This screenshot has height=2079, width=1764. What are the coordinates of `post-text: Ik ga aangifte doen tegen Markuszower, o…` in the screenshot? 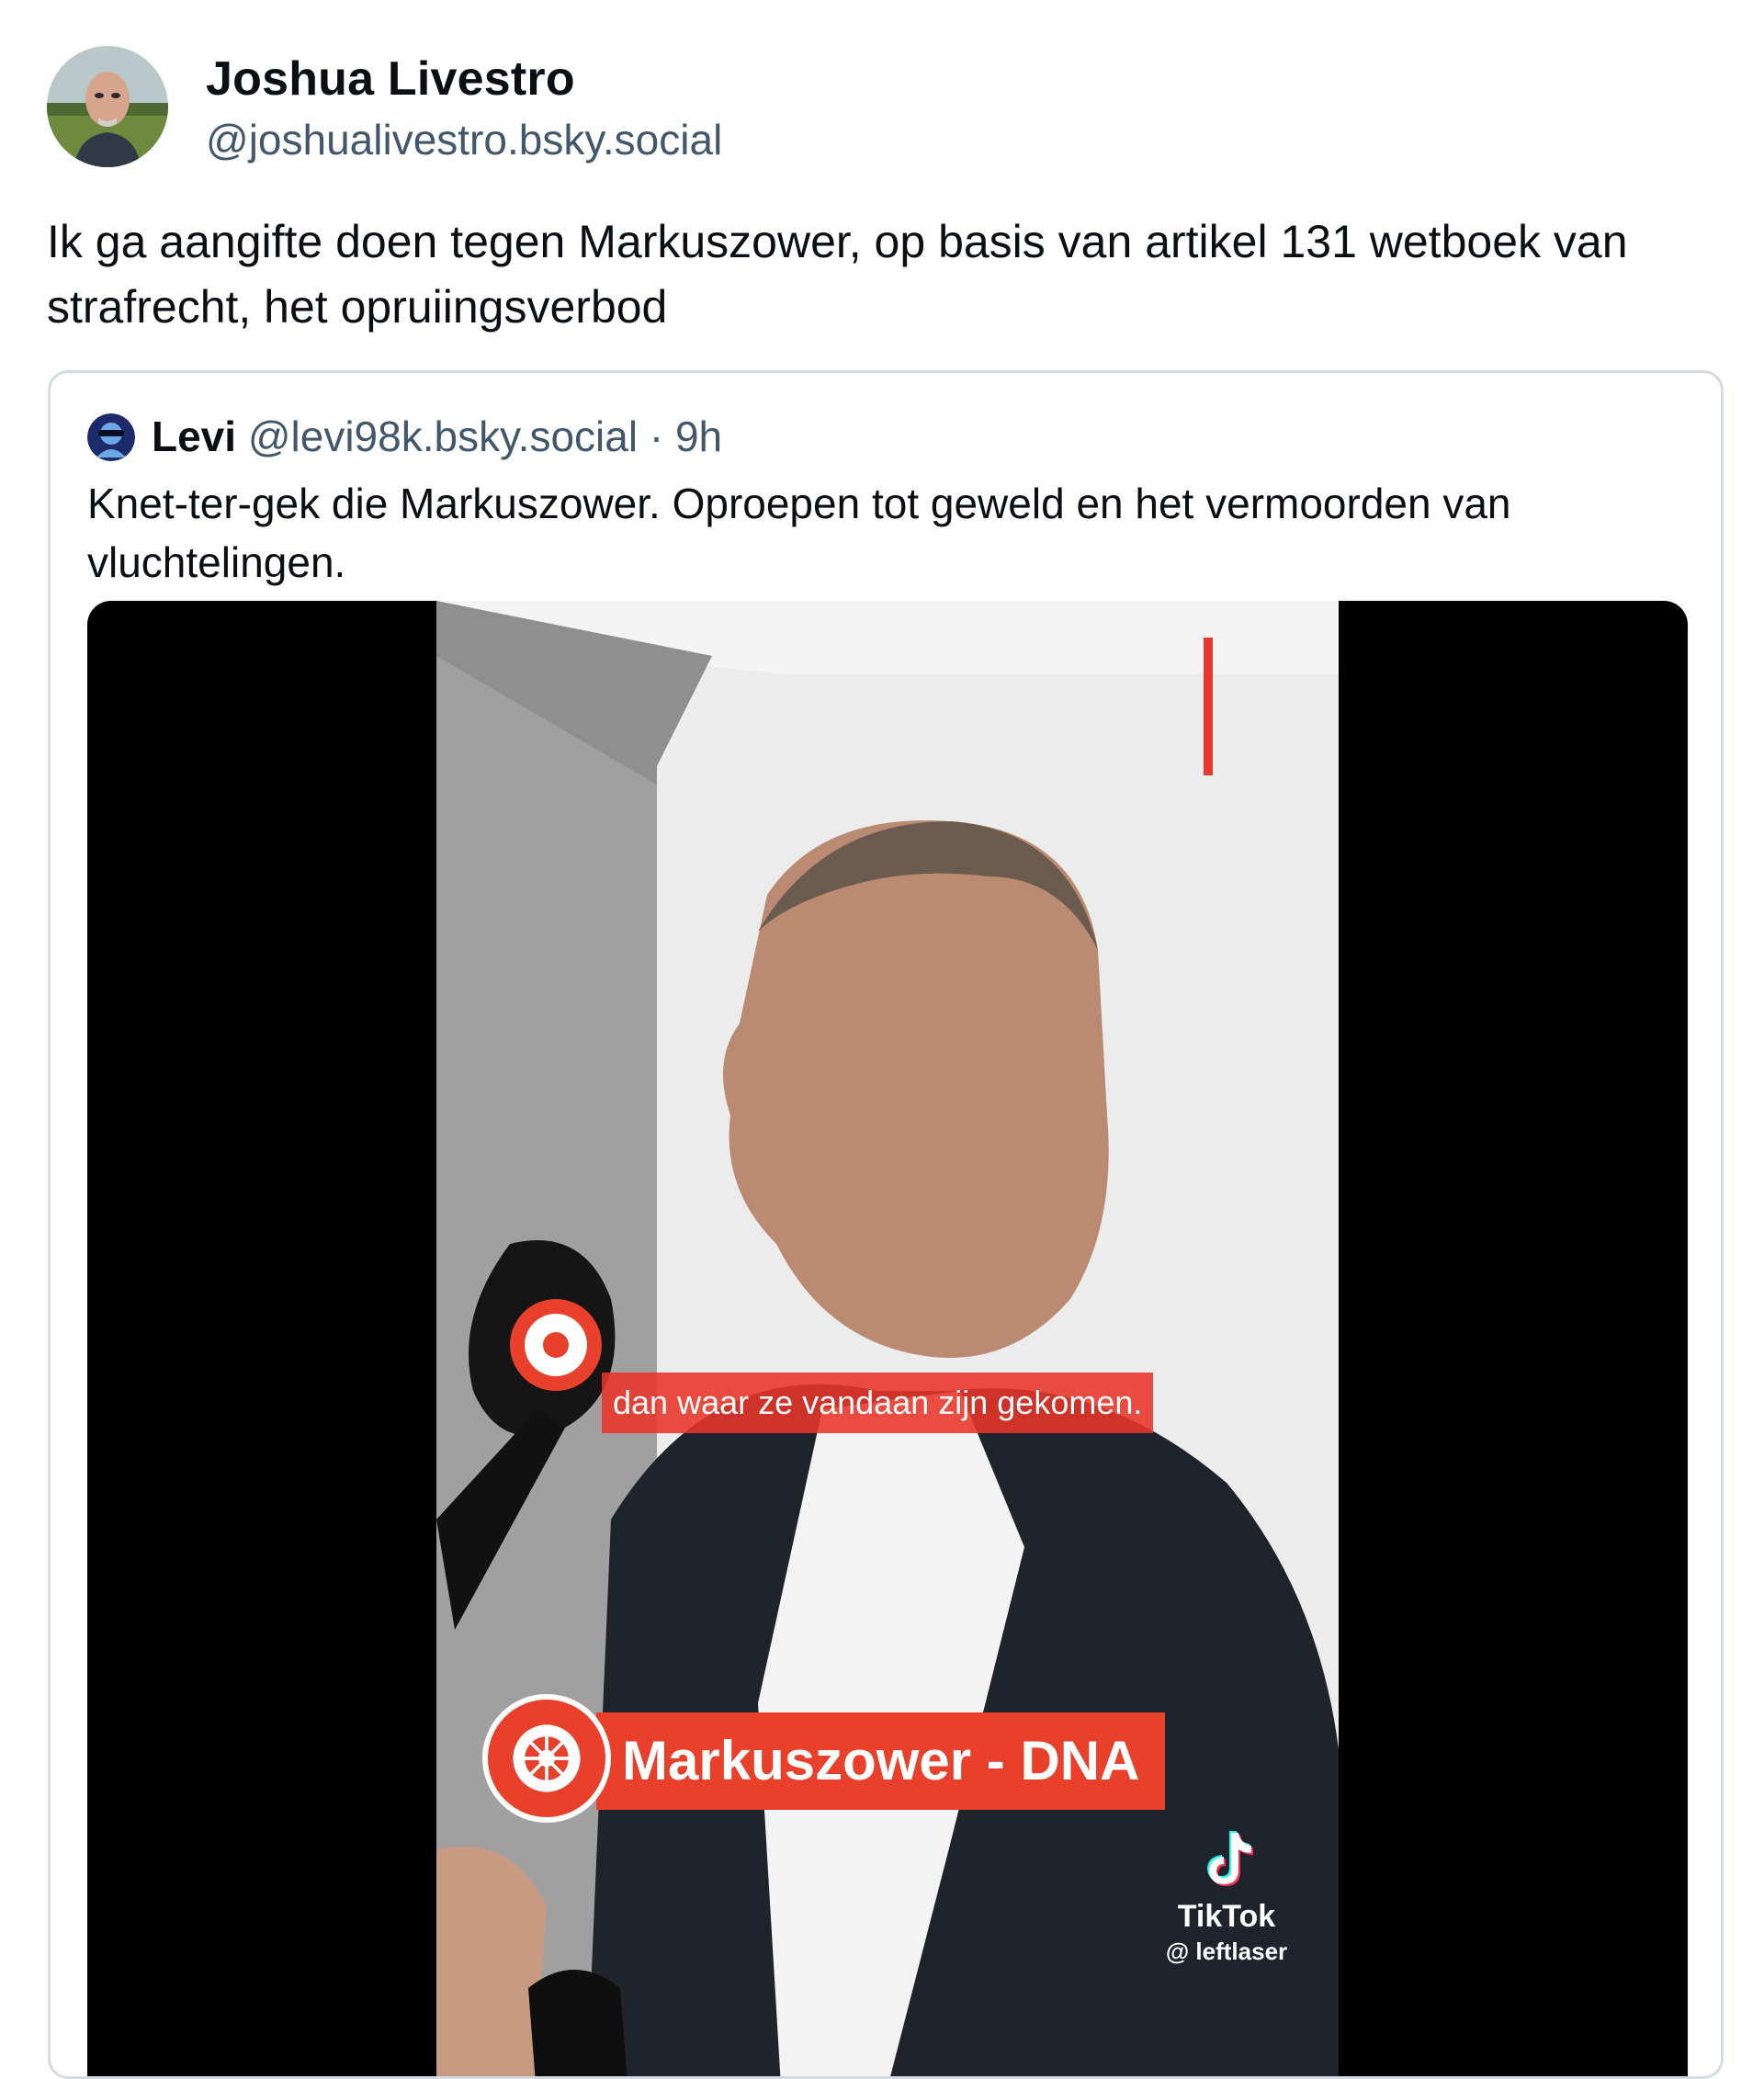 It's located at (837, 274).